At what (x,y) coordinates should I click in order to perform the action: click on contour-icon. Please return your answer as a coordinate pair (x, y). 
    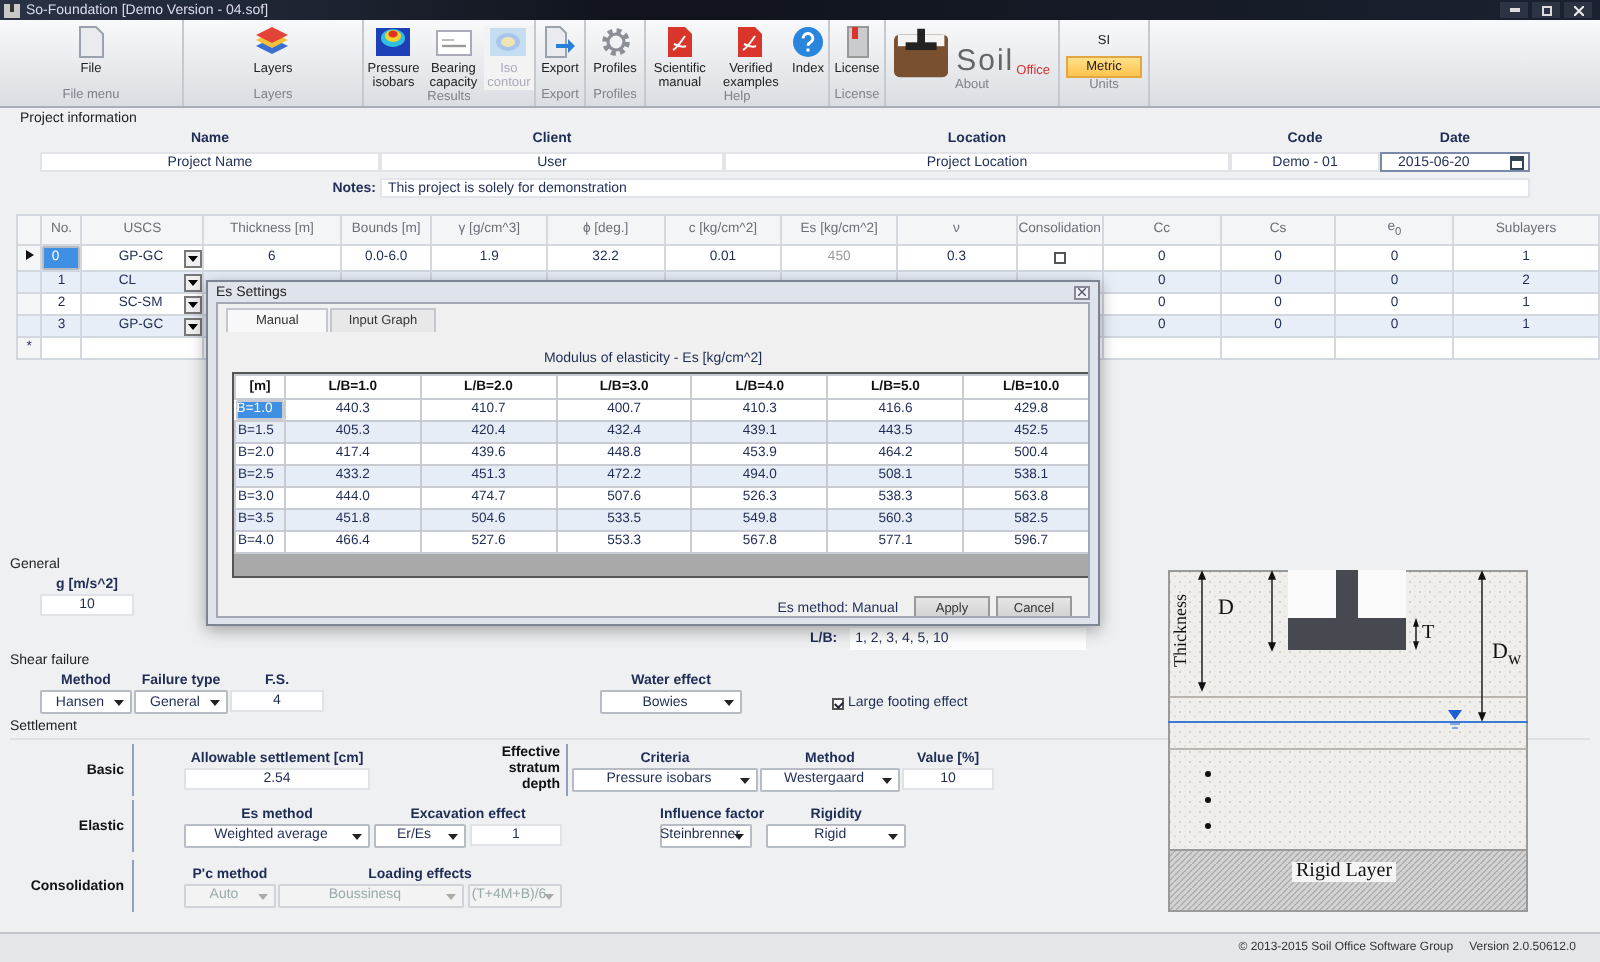
    Looking at the image, I should click on (508, 42).